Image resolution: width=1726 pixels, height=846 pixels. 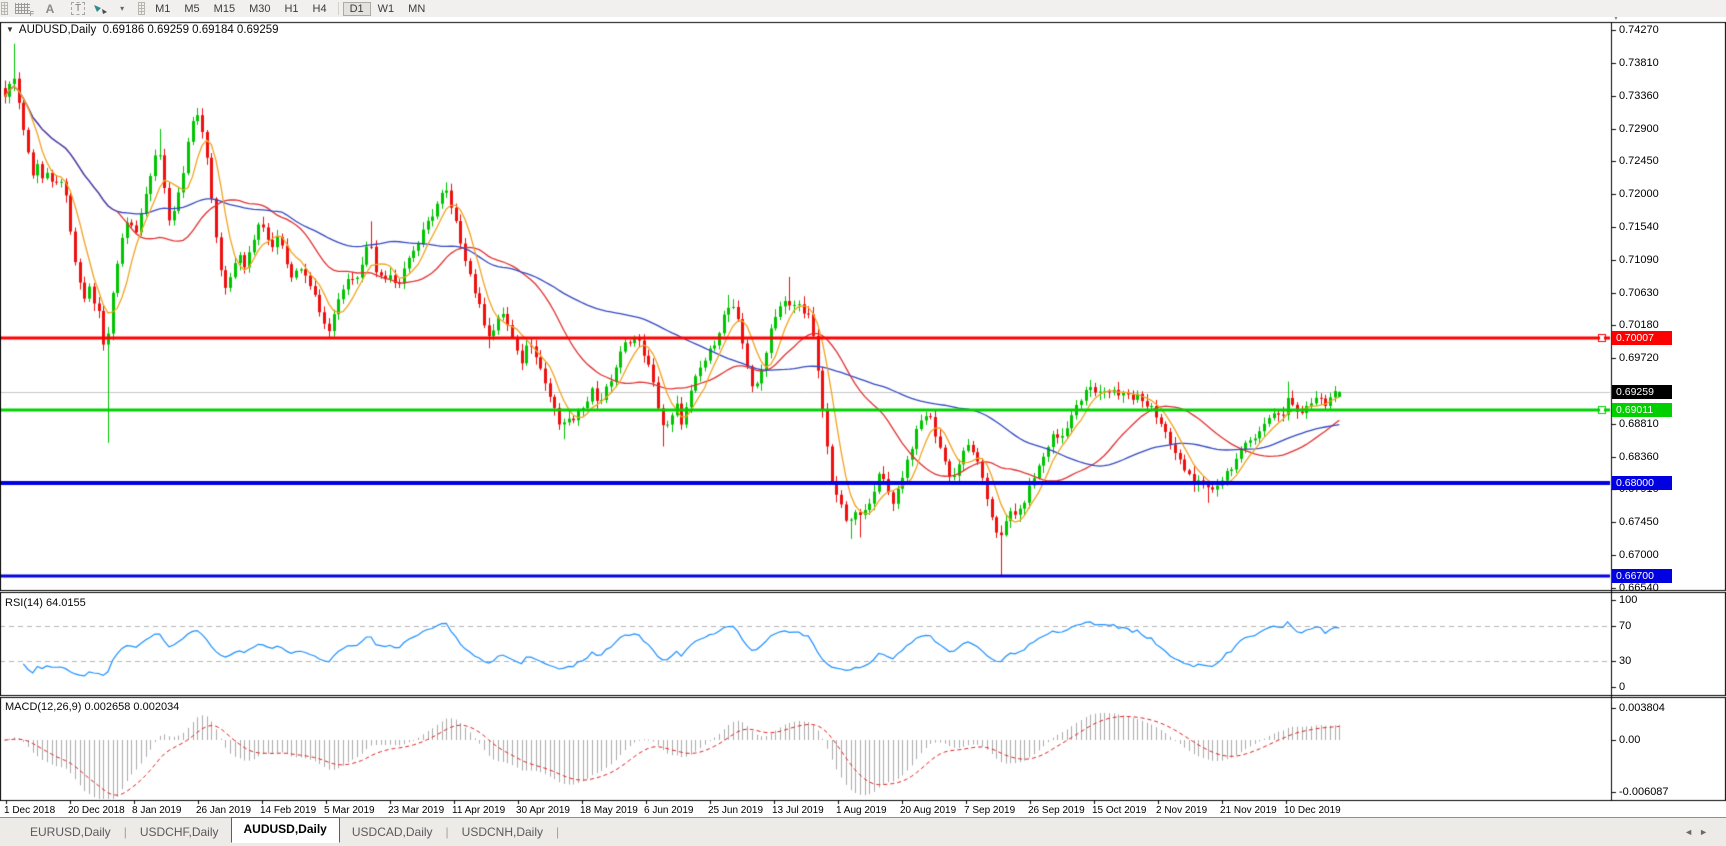 I want to click on grid-icon: F, so click(x=22, y=9).